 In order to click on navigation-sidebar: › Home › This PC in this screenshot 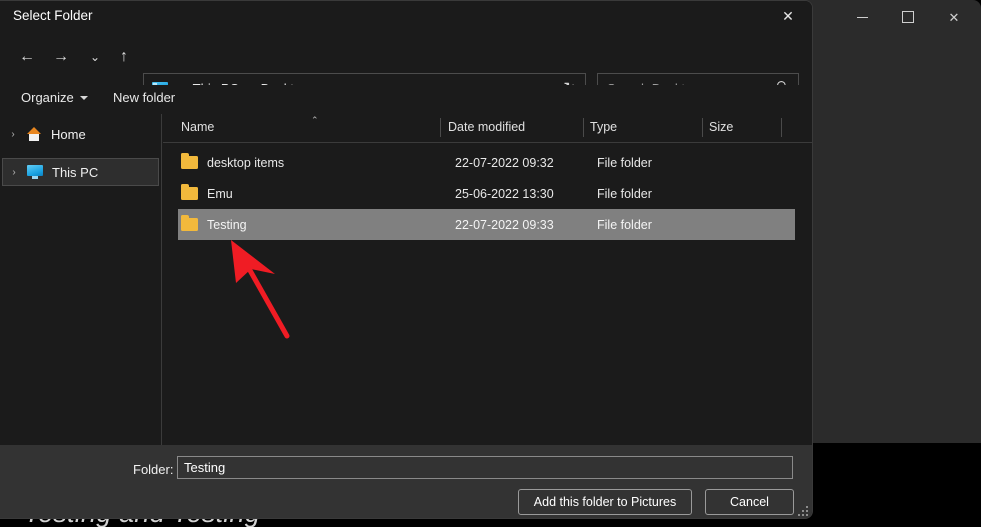, I will do `click(81, 279)`.